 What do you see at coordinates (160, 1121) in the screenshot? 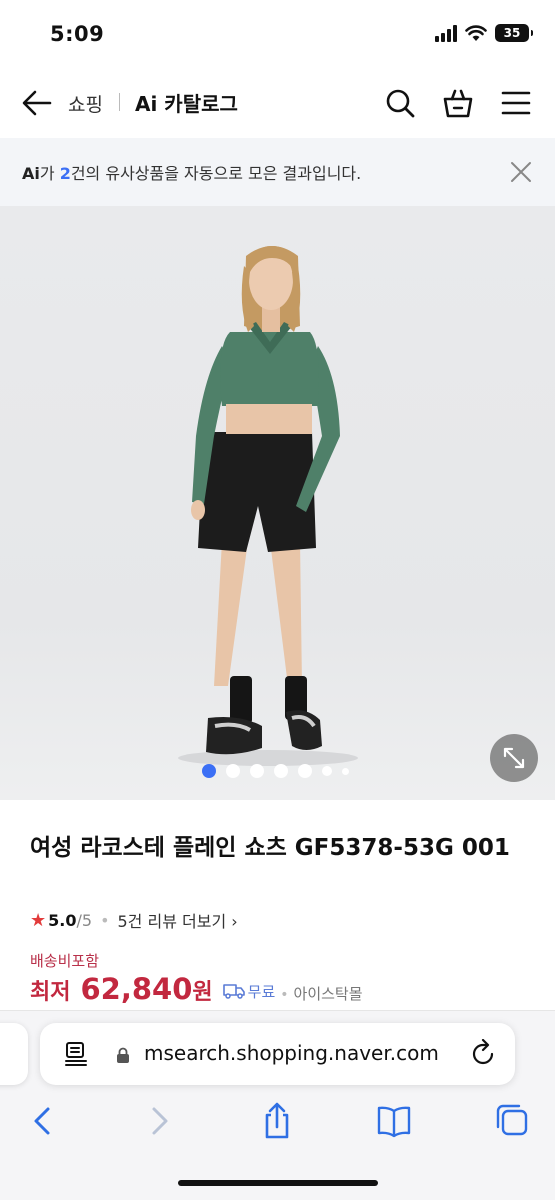
I see `browser-forward-icon` at bounding box center [160, 1121].